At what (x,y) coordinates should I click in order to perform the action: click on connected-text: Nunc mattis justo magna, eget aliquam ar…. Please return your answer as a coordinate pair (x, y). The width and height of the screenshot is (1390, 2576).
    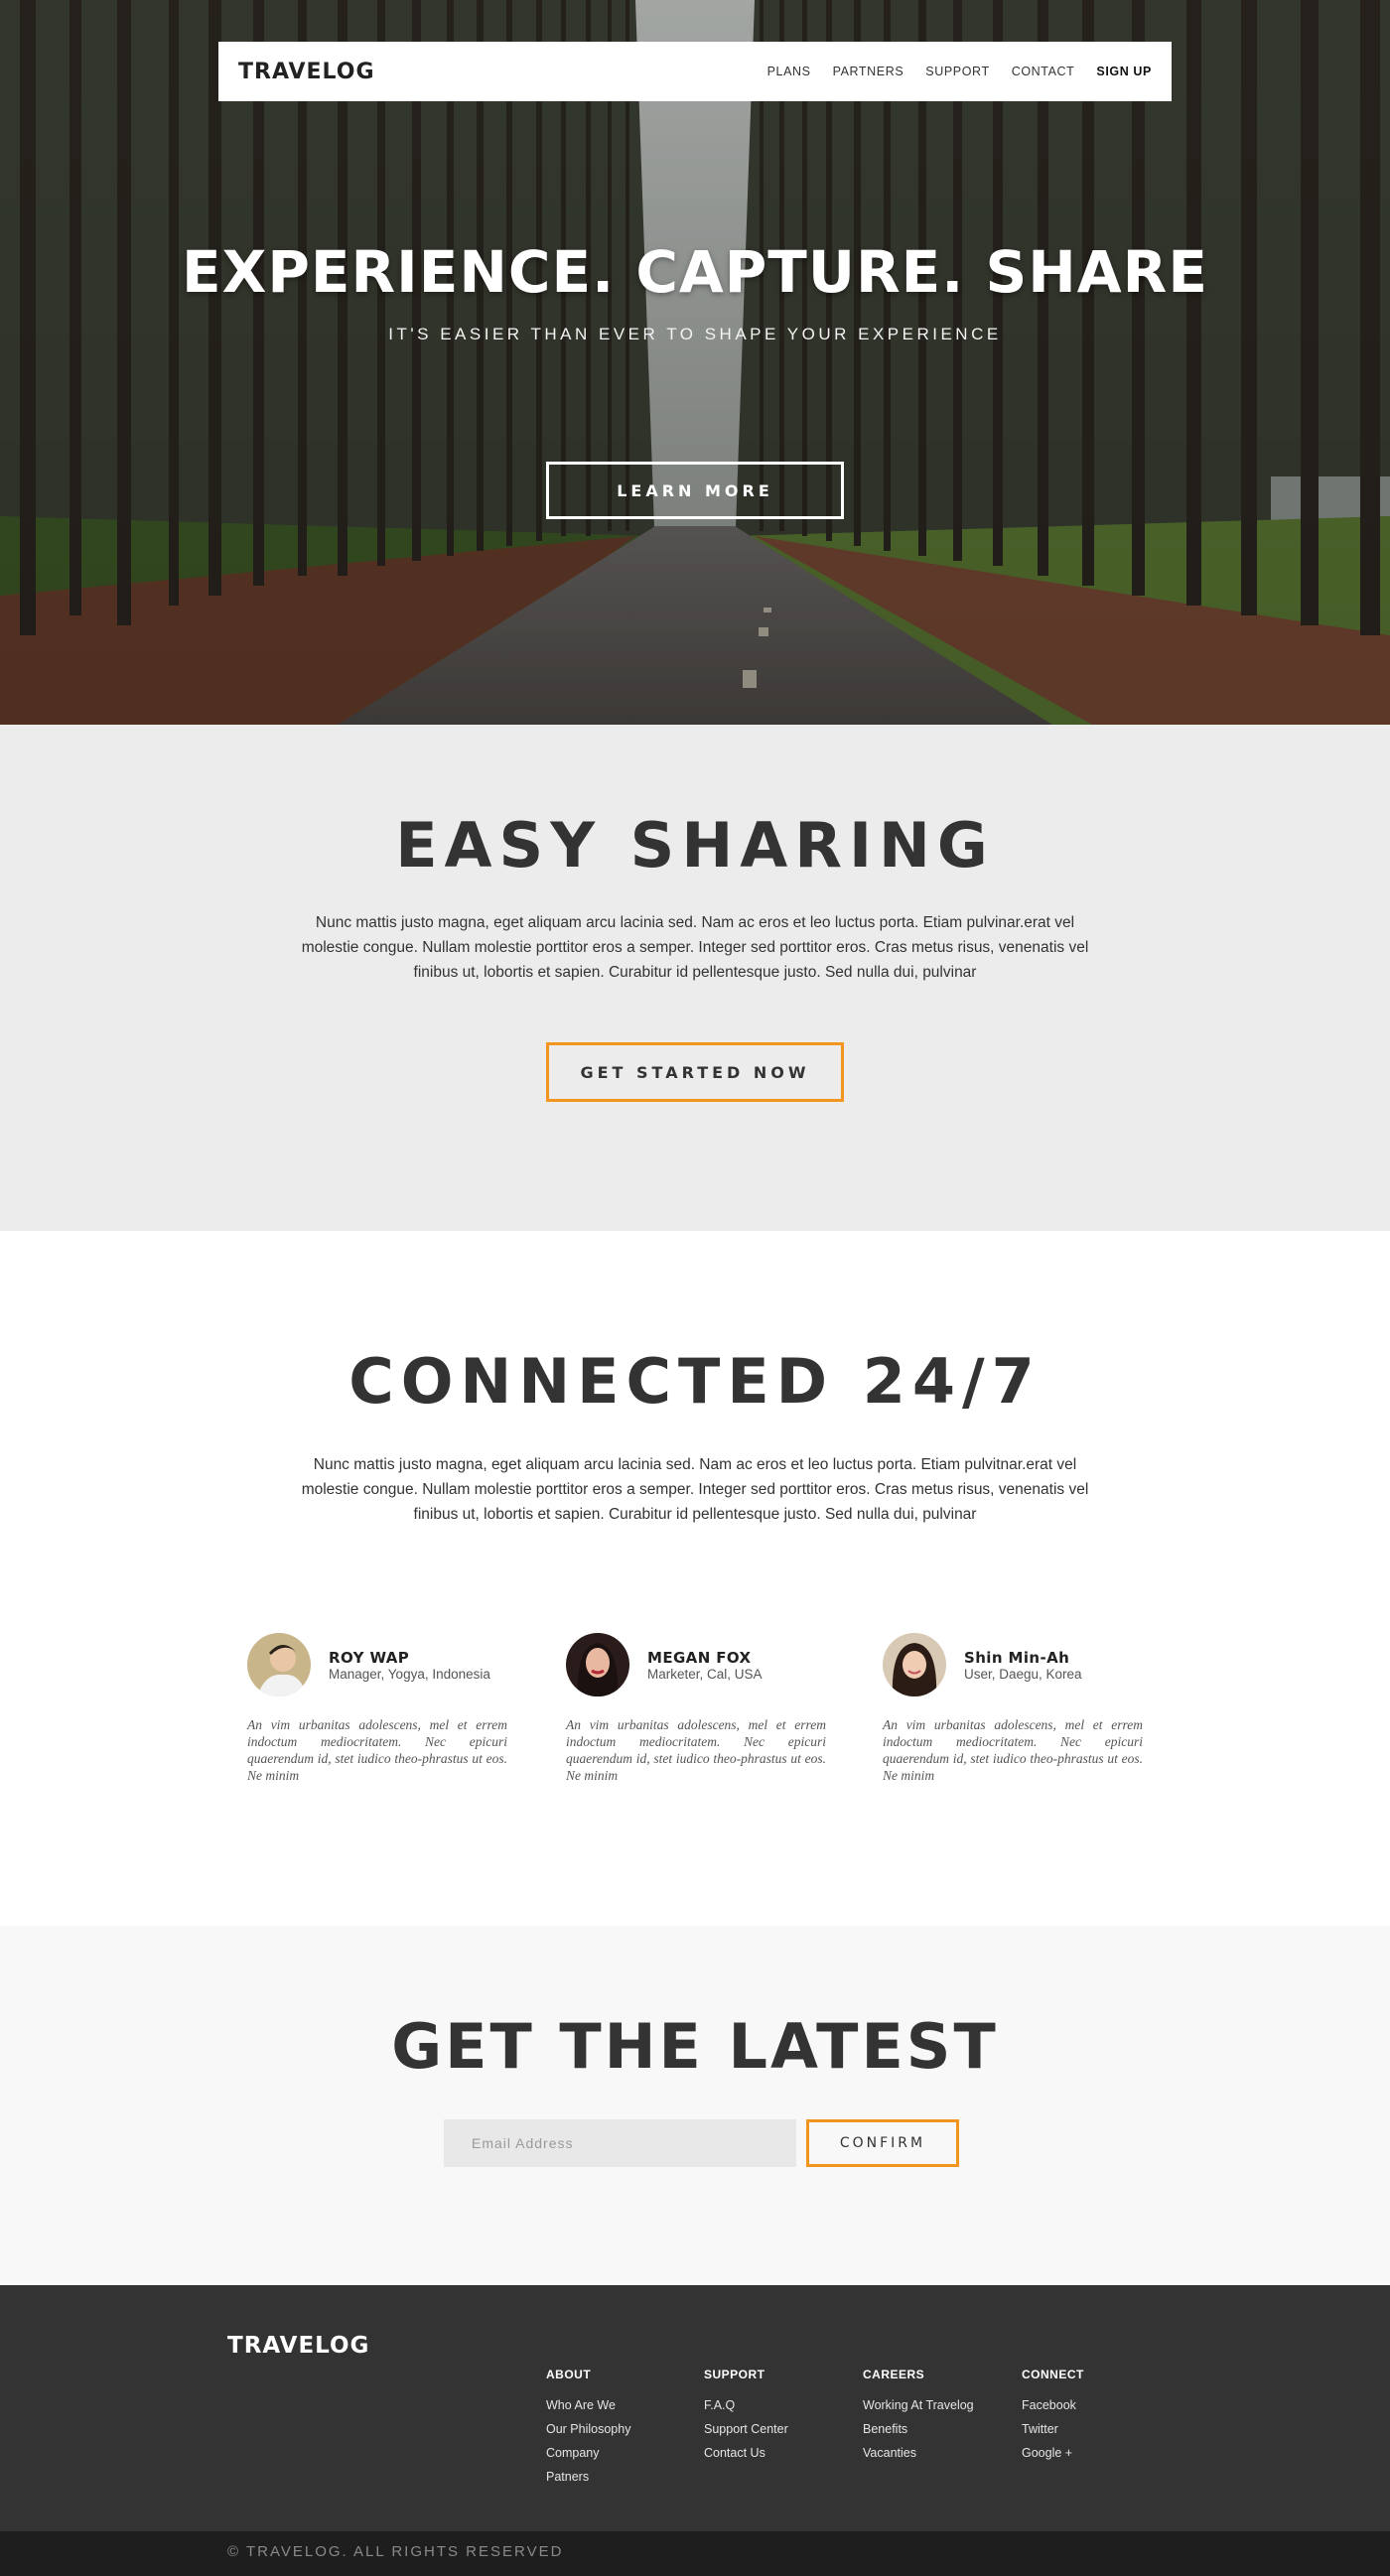
    Looking at the image, I should click on (695, 1489).